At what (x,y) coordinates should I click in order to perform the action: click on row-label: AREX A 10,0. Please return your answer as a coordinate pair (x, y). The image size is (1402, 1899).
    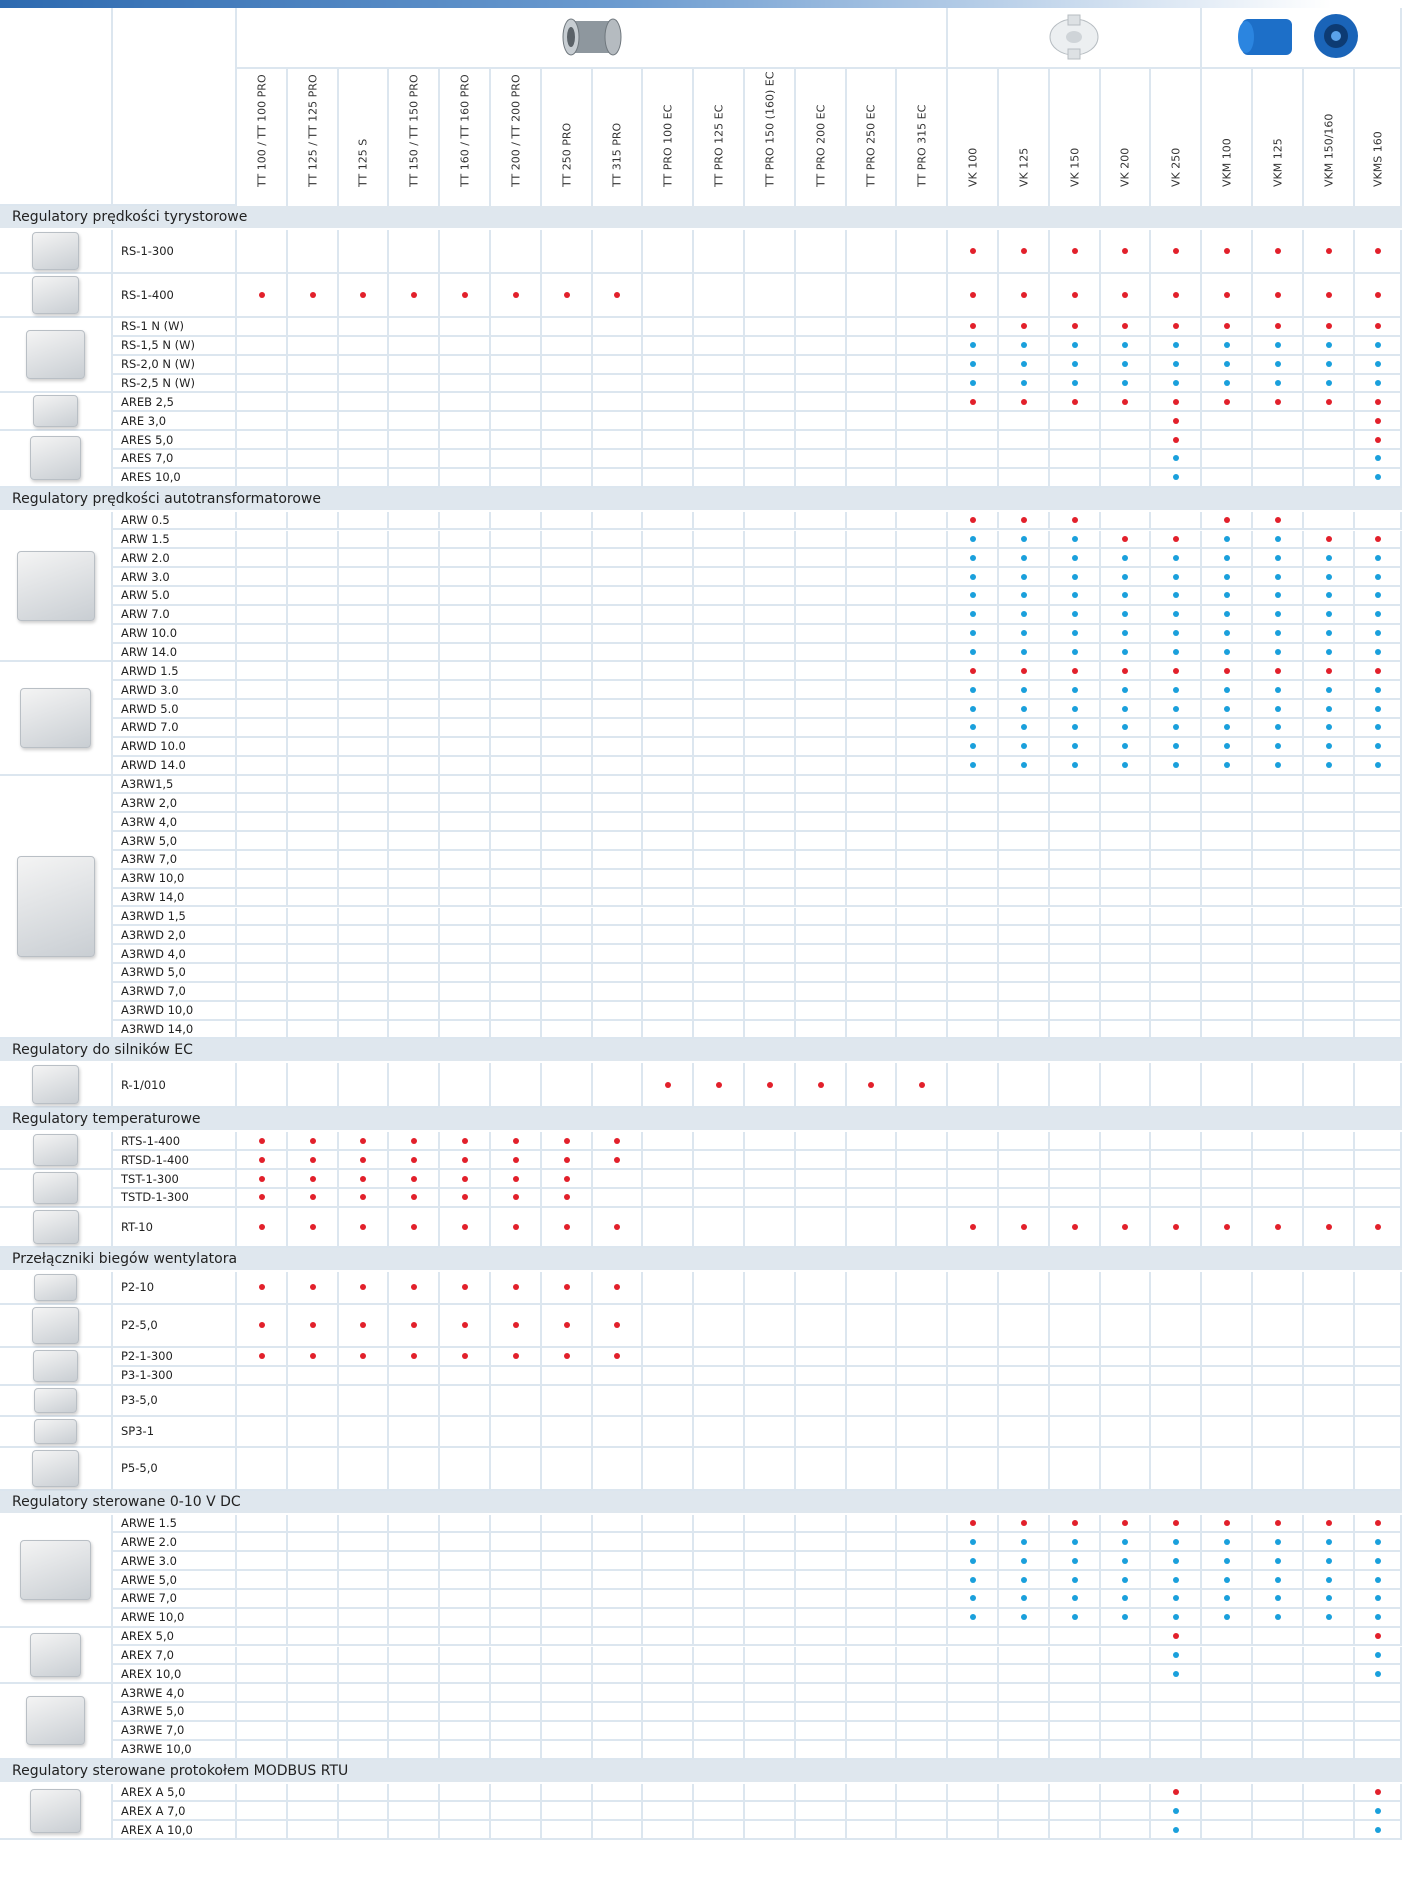
    Looking at the image, I should click on (175, 1831).